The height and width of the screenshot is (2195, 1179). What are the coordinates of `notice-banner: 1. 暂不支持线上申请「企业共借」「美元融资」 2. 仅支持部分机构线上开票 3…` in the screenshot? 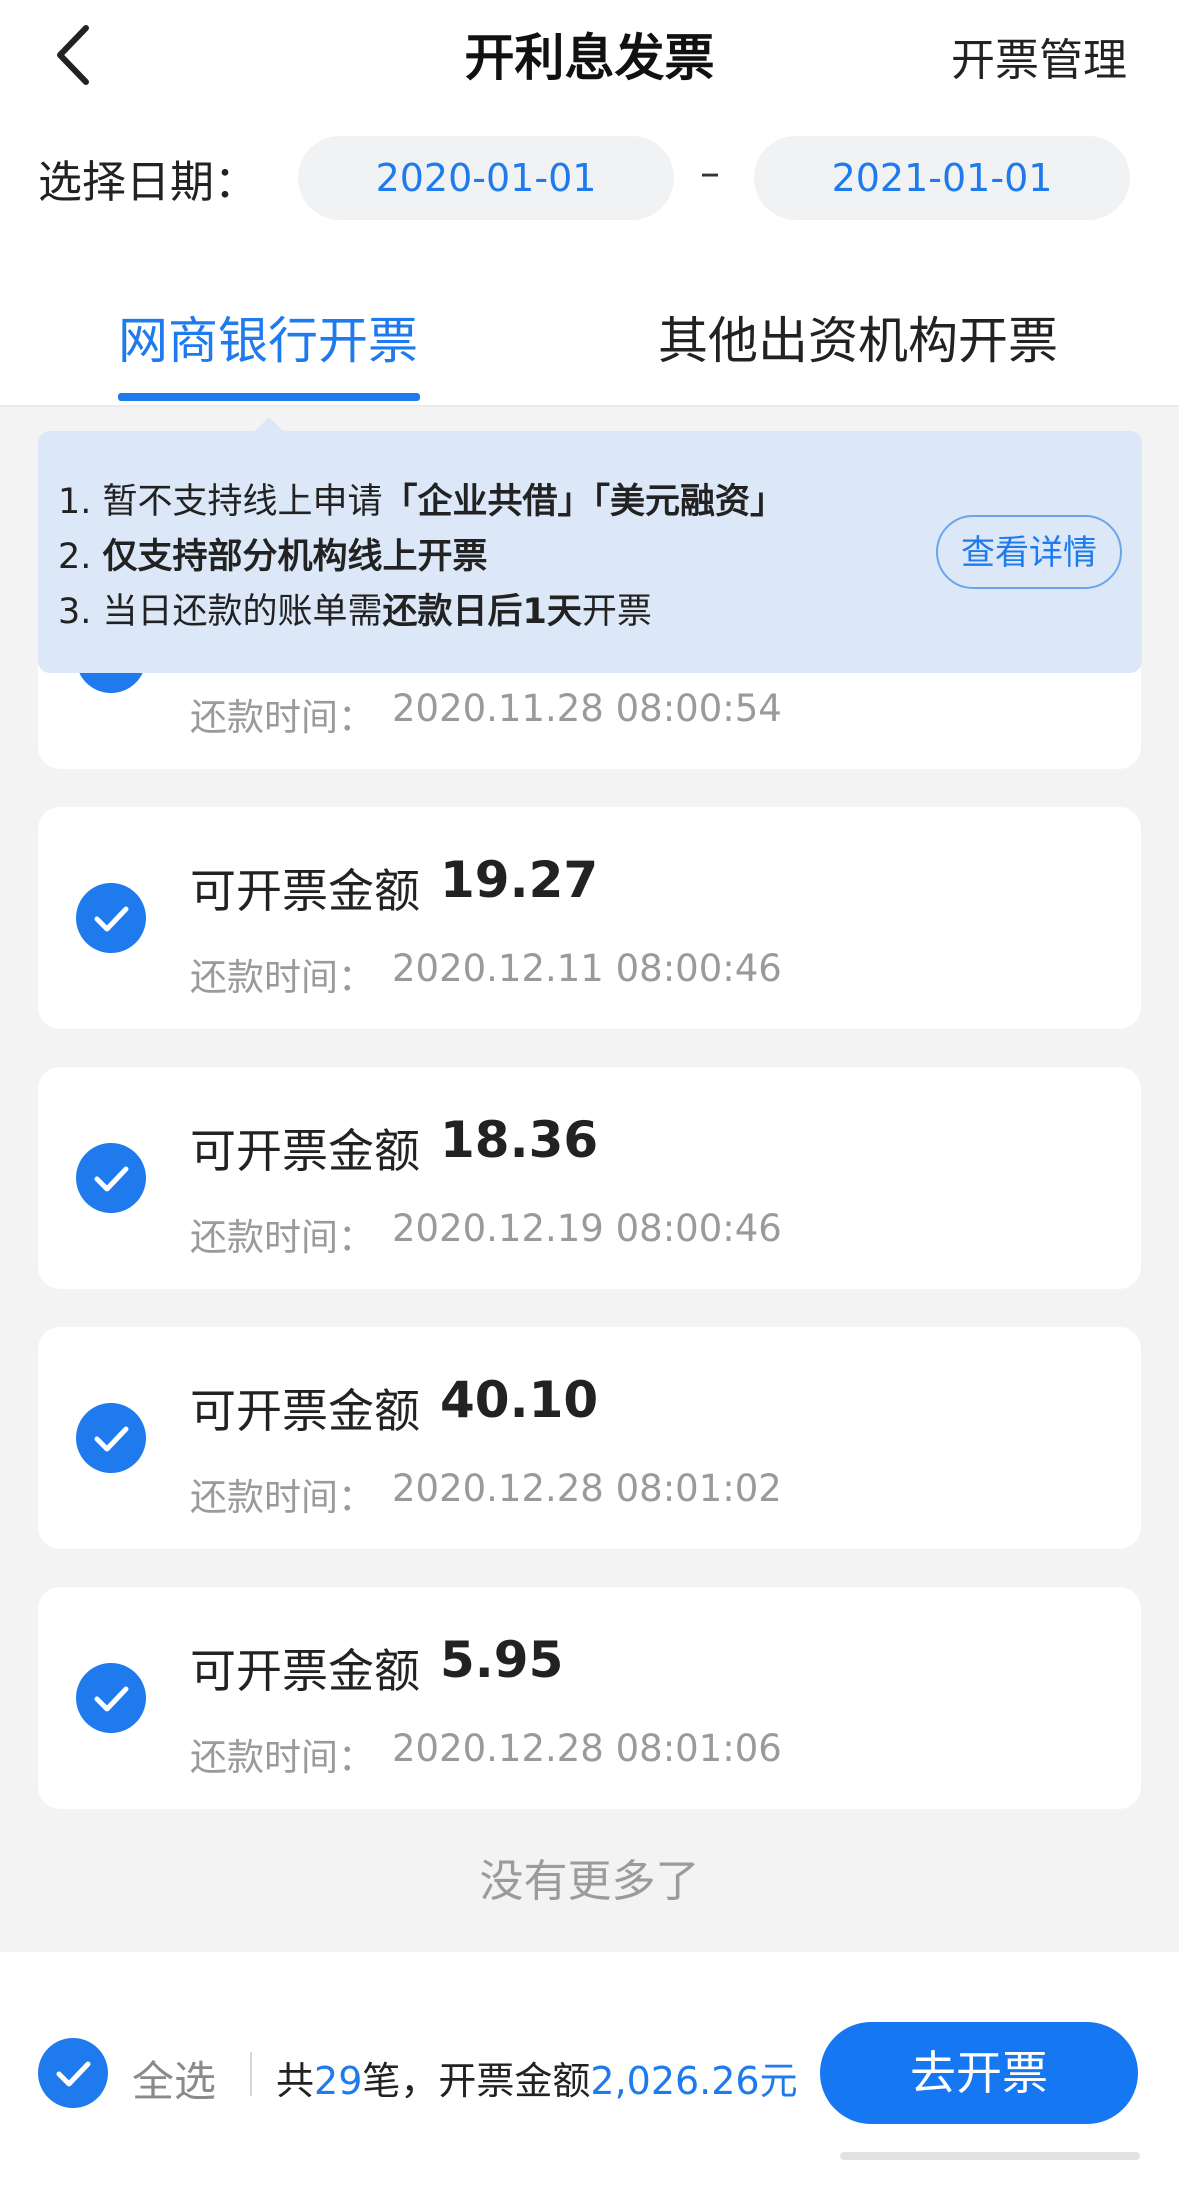 It's located at (590, 552).